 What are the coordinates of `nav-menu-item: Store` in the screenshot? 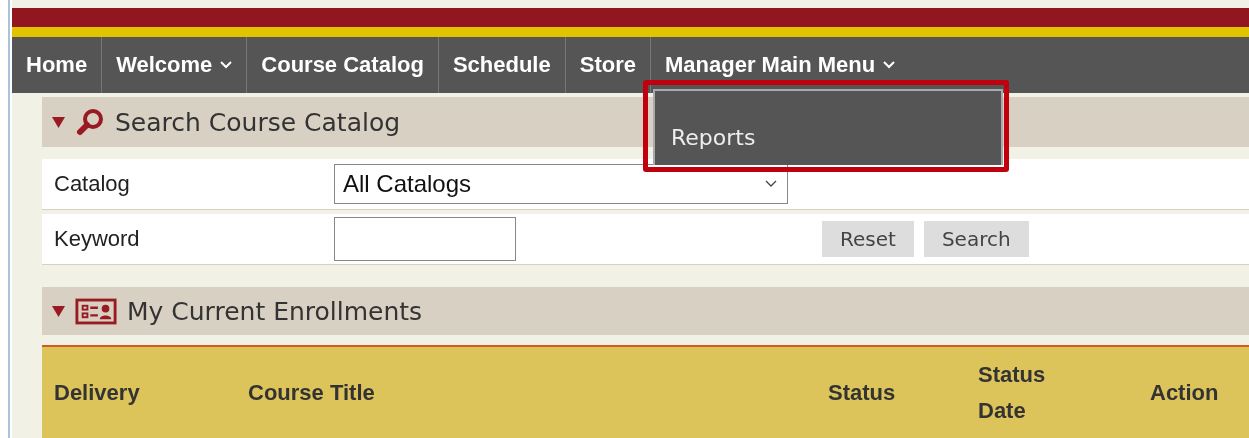 It's located at (608, 65).